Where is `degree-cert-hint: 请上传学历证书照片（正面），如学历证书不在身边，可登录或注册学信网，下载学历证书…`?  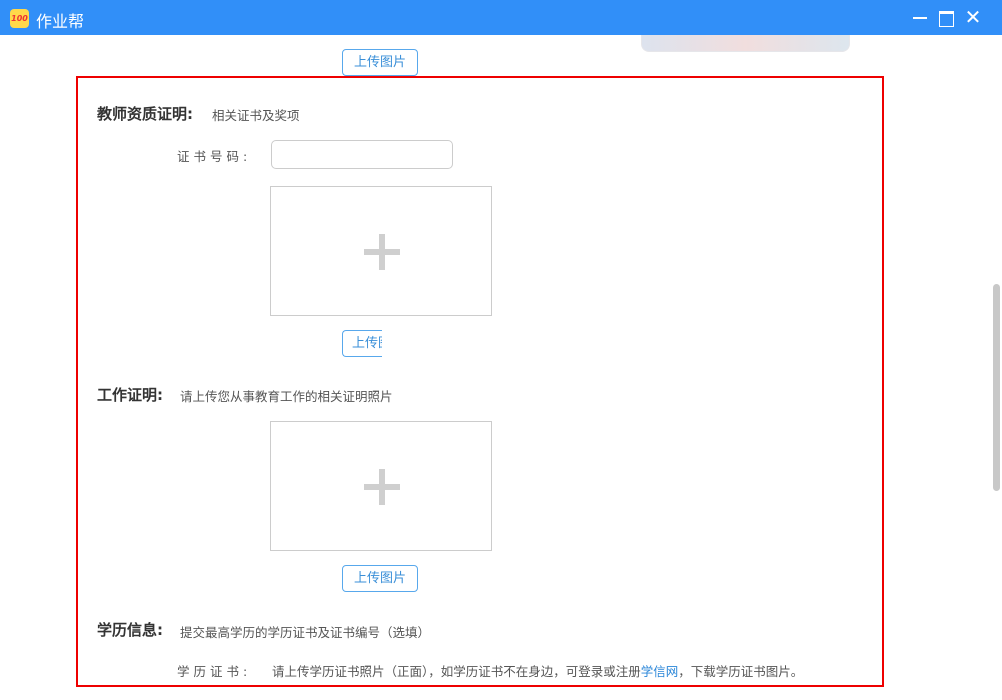
degree-cert-hint: 请上传学历证书照片（正面），如学历证书不在身边，可登录或注册学信网，下载学历证书… is located at coordinates (537, 670).